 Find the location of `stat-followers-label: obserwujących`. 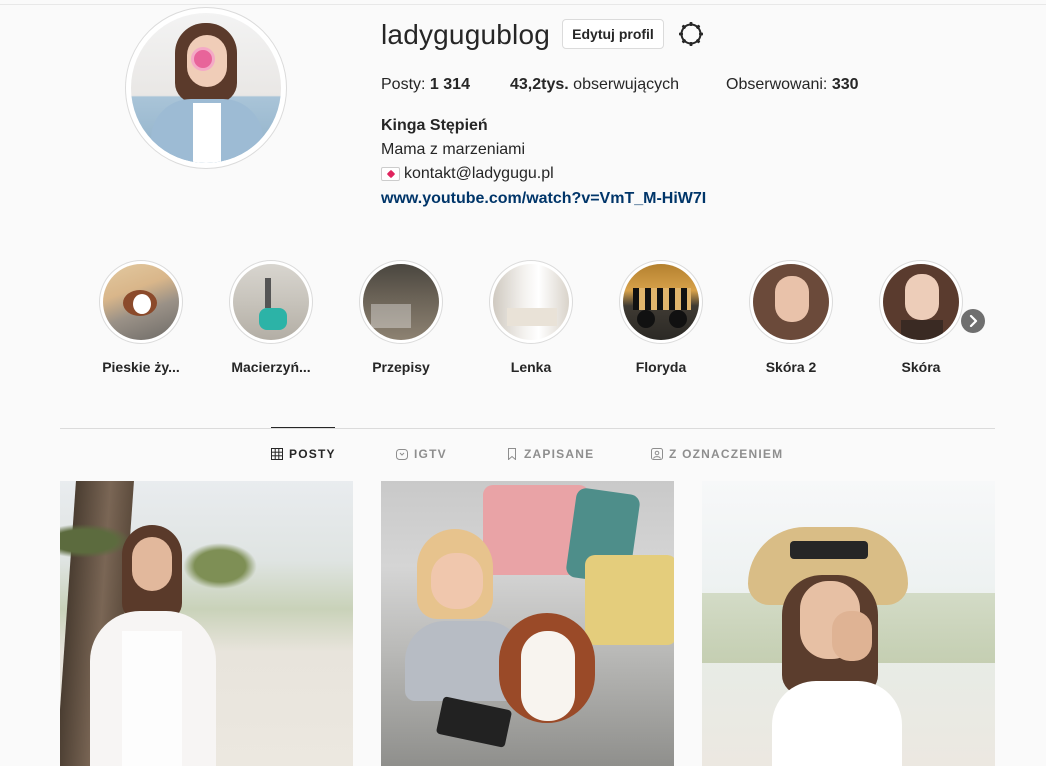

stat-followers-label: obserwujących is located at coordinates (626, 84).